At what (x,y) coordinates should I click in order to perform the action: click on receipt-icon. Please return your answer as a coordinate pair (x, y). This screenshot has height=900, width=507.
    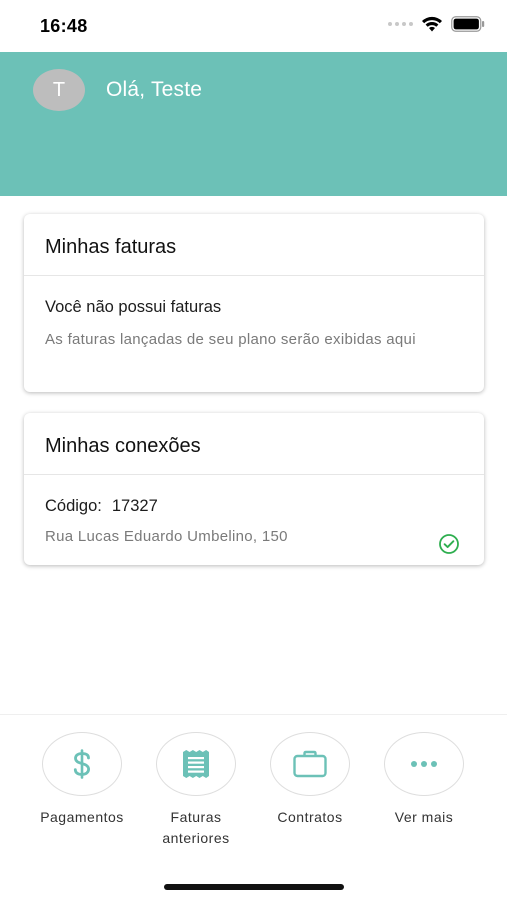
    Looking at the image, I should click on (196, 764).